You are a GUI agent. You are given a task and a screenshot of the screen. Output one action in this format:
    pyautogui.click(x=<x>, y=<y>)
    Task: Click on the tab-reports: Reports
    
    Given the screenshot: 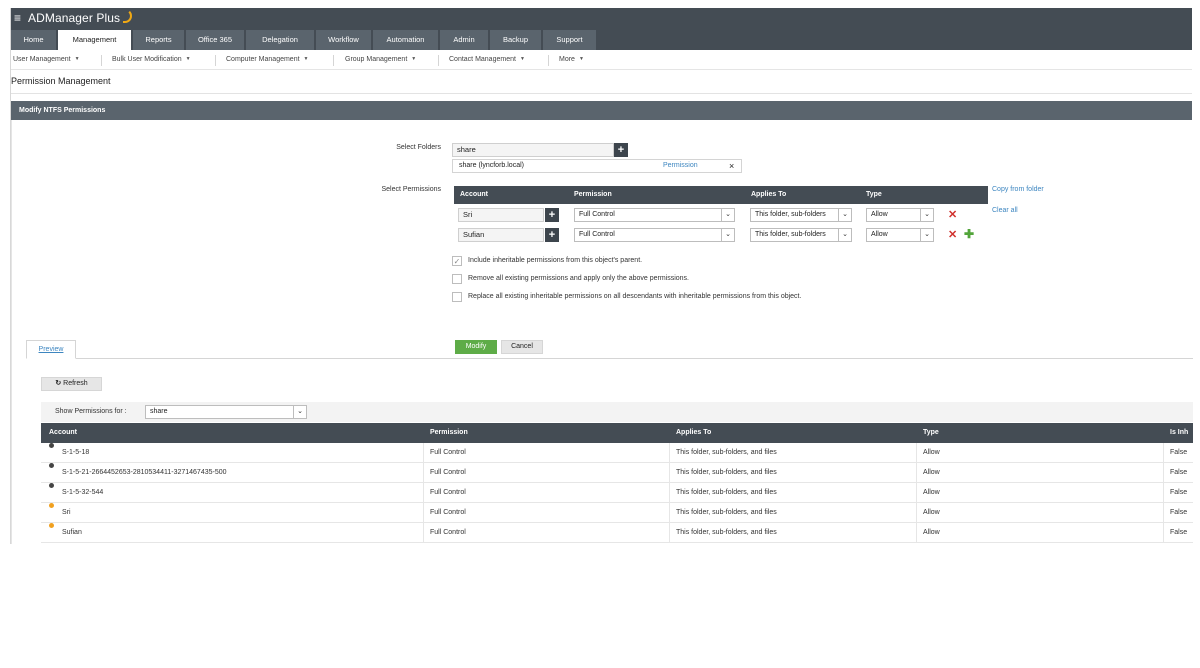 What is the action you would take?
    pyautogui.click(x=159, y=40)
    